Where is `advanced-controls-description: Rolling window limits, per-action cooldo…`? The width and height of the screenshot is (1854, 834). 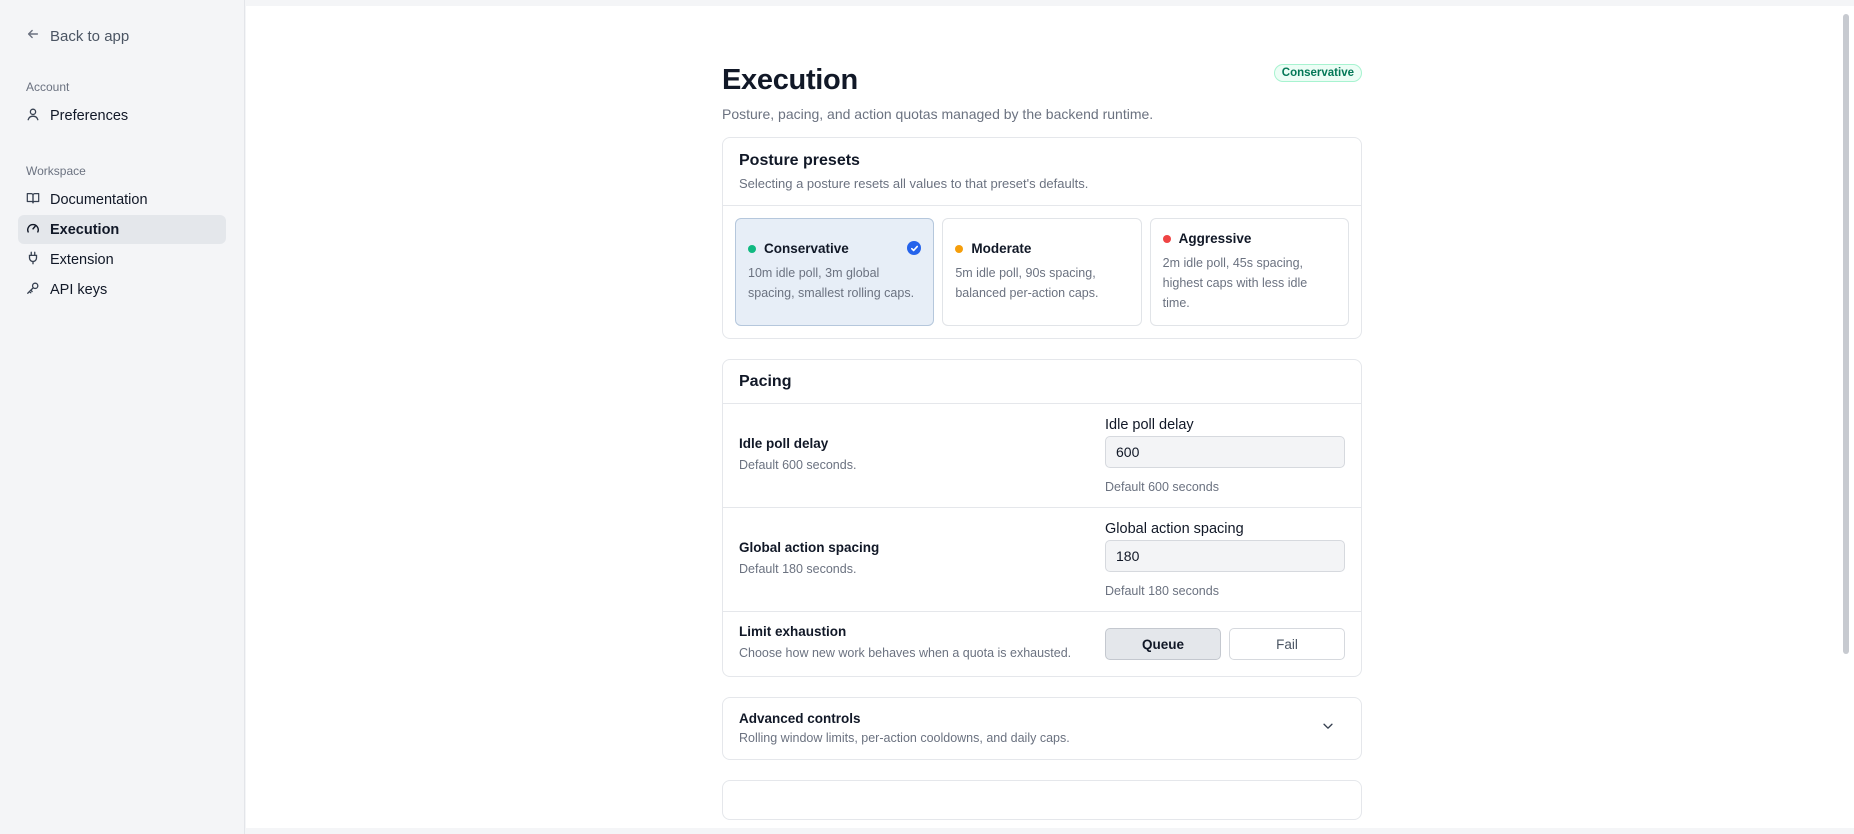
advanced-controls-description: Rolling window limits, per-action cooldo… is located at coordinates (904, 738).